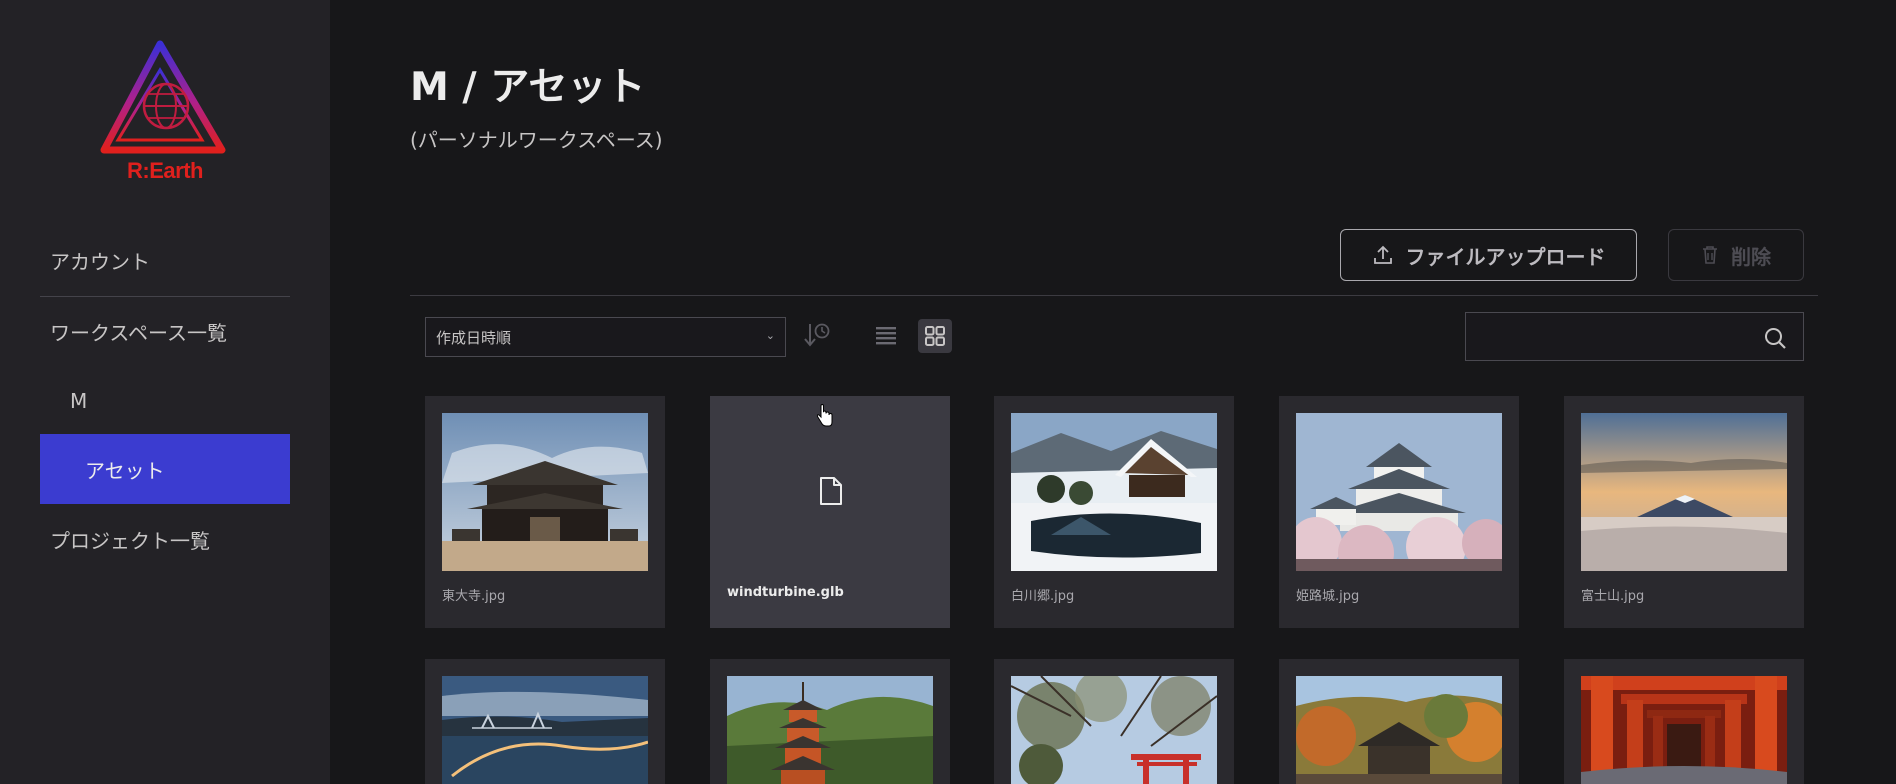  Describe the element at coordinates (1505, 256) in the screenshot. I see `upload-button-label: ファイルアップロード` at that location.